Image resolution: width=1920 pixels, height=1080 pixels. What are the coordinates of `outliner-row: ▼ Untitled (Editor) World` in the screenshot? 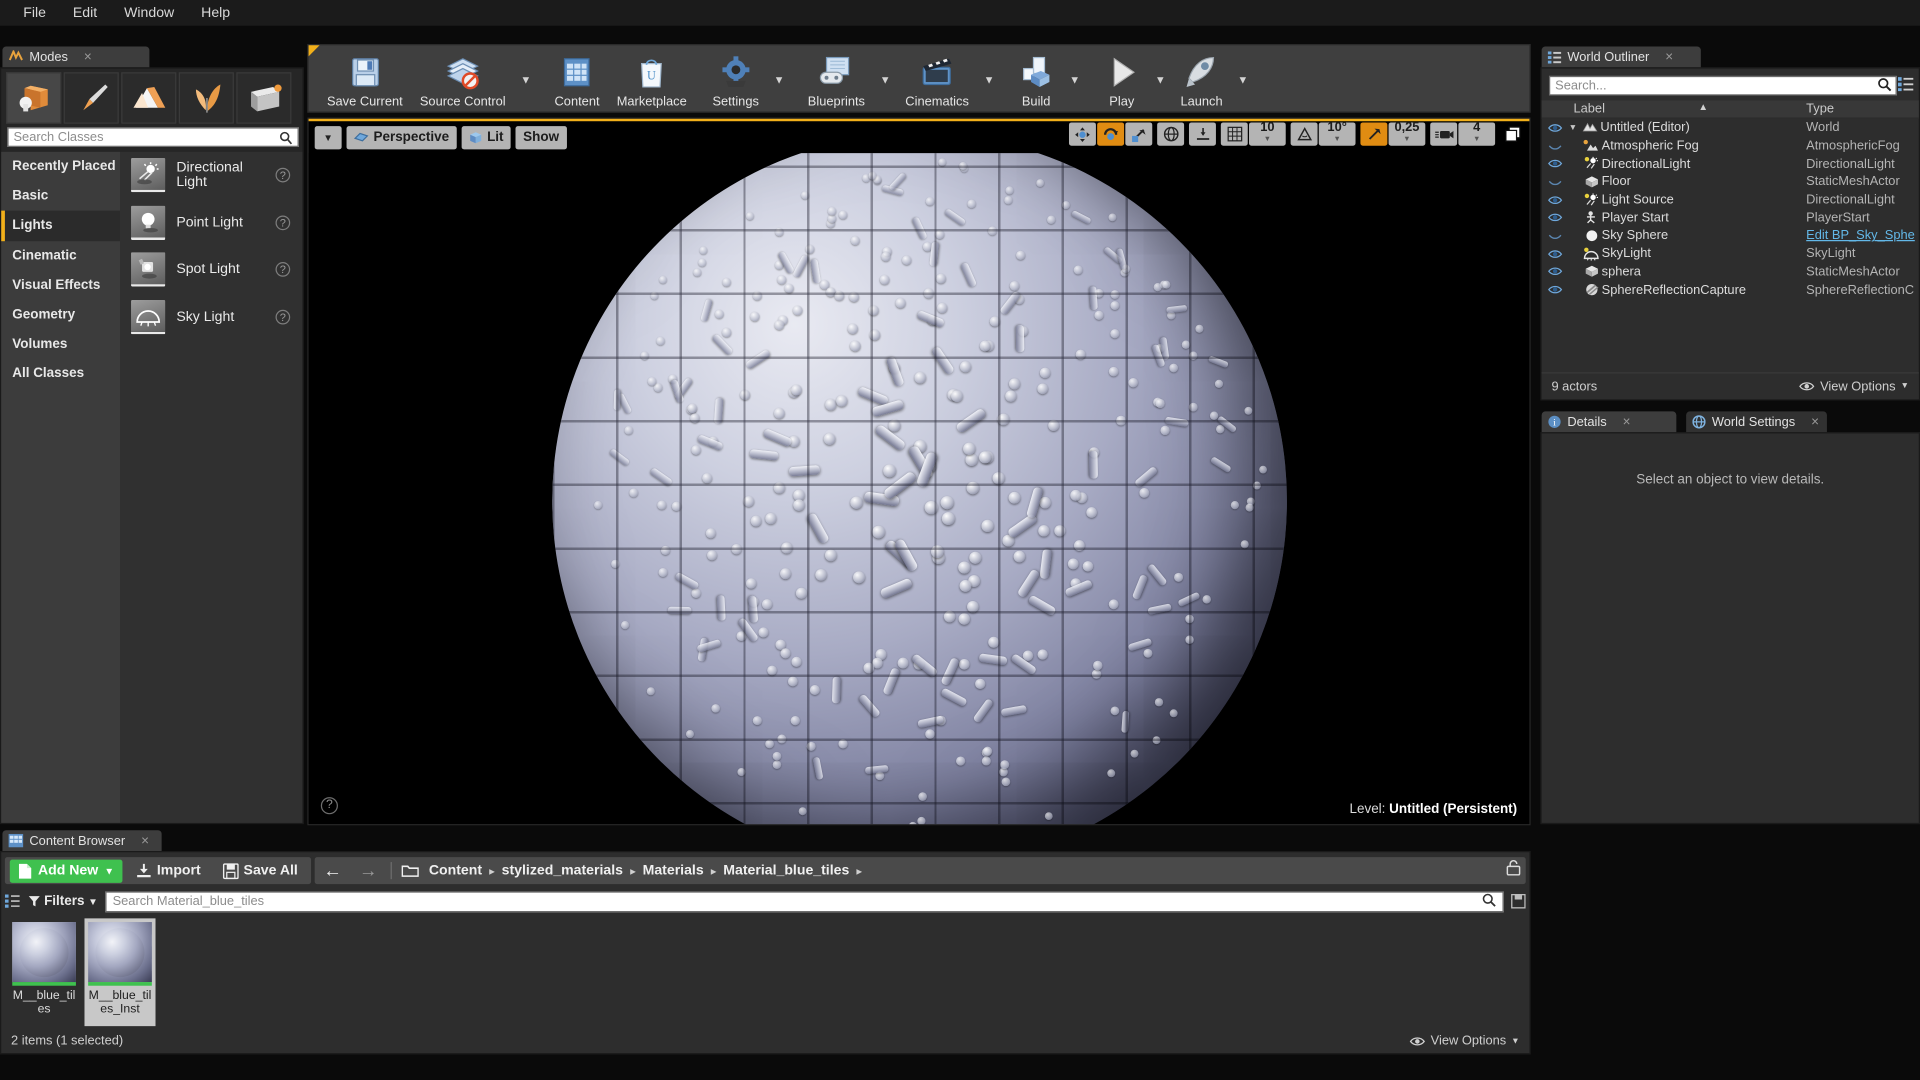 It's located at (1730, 128).